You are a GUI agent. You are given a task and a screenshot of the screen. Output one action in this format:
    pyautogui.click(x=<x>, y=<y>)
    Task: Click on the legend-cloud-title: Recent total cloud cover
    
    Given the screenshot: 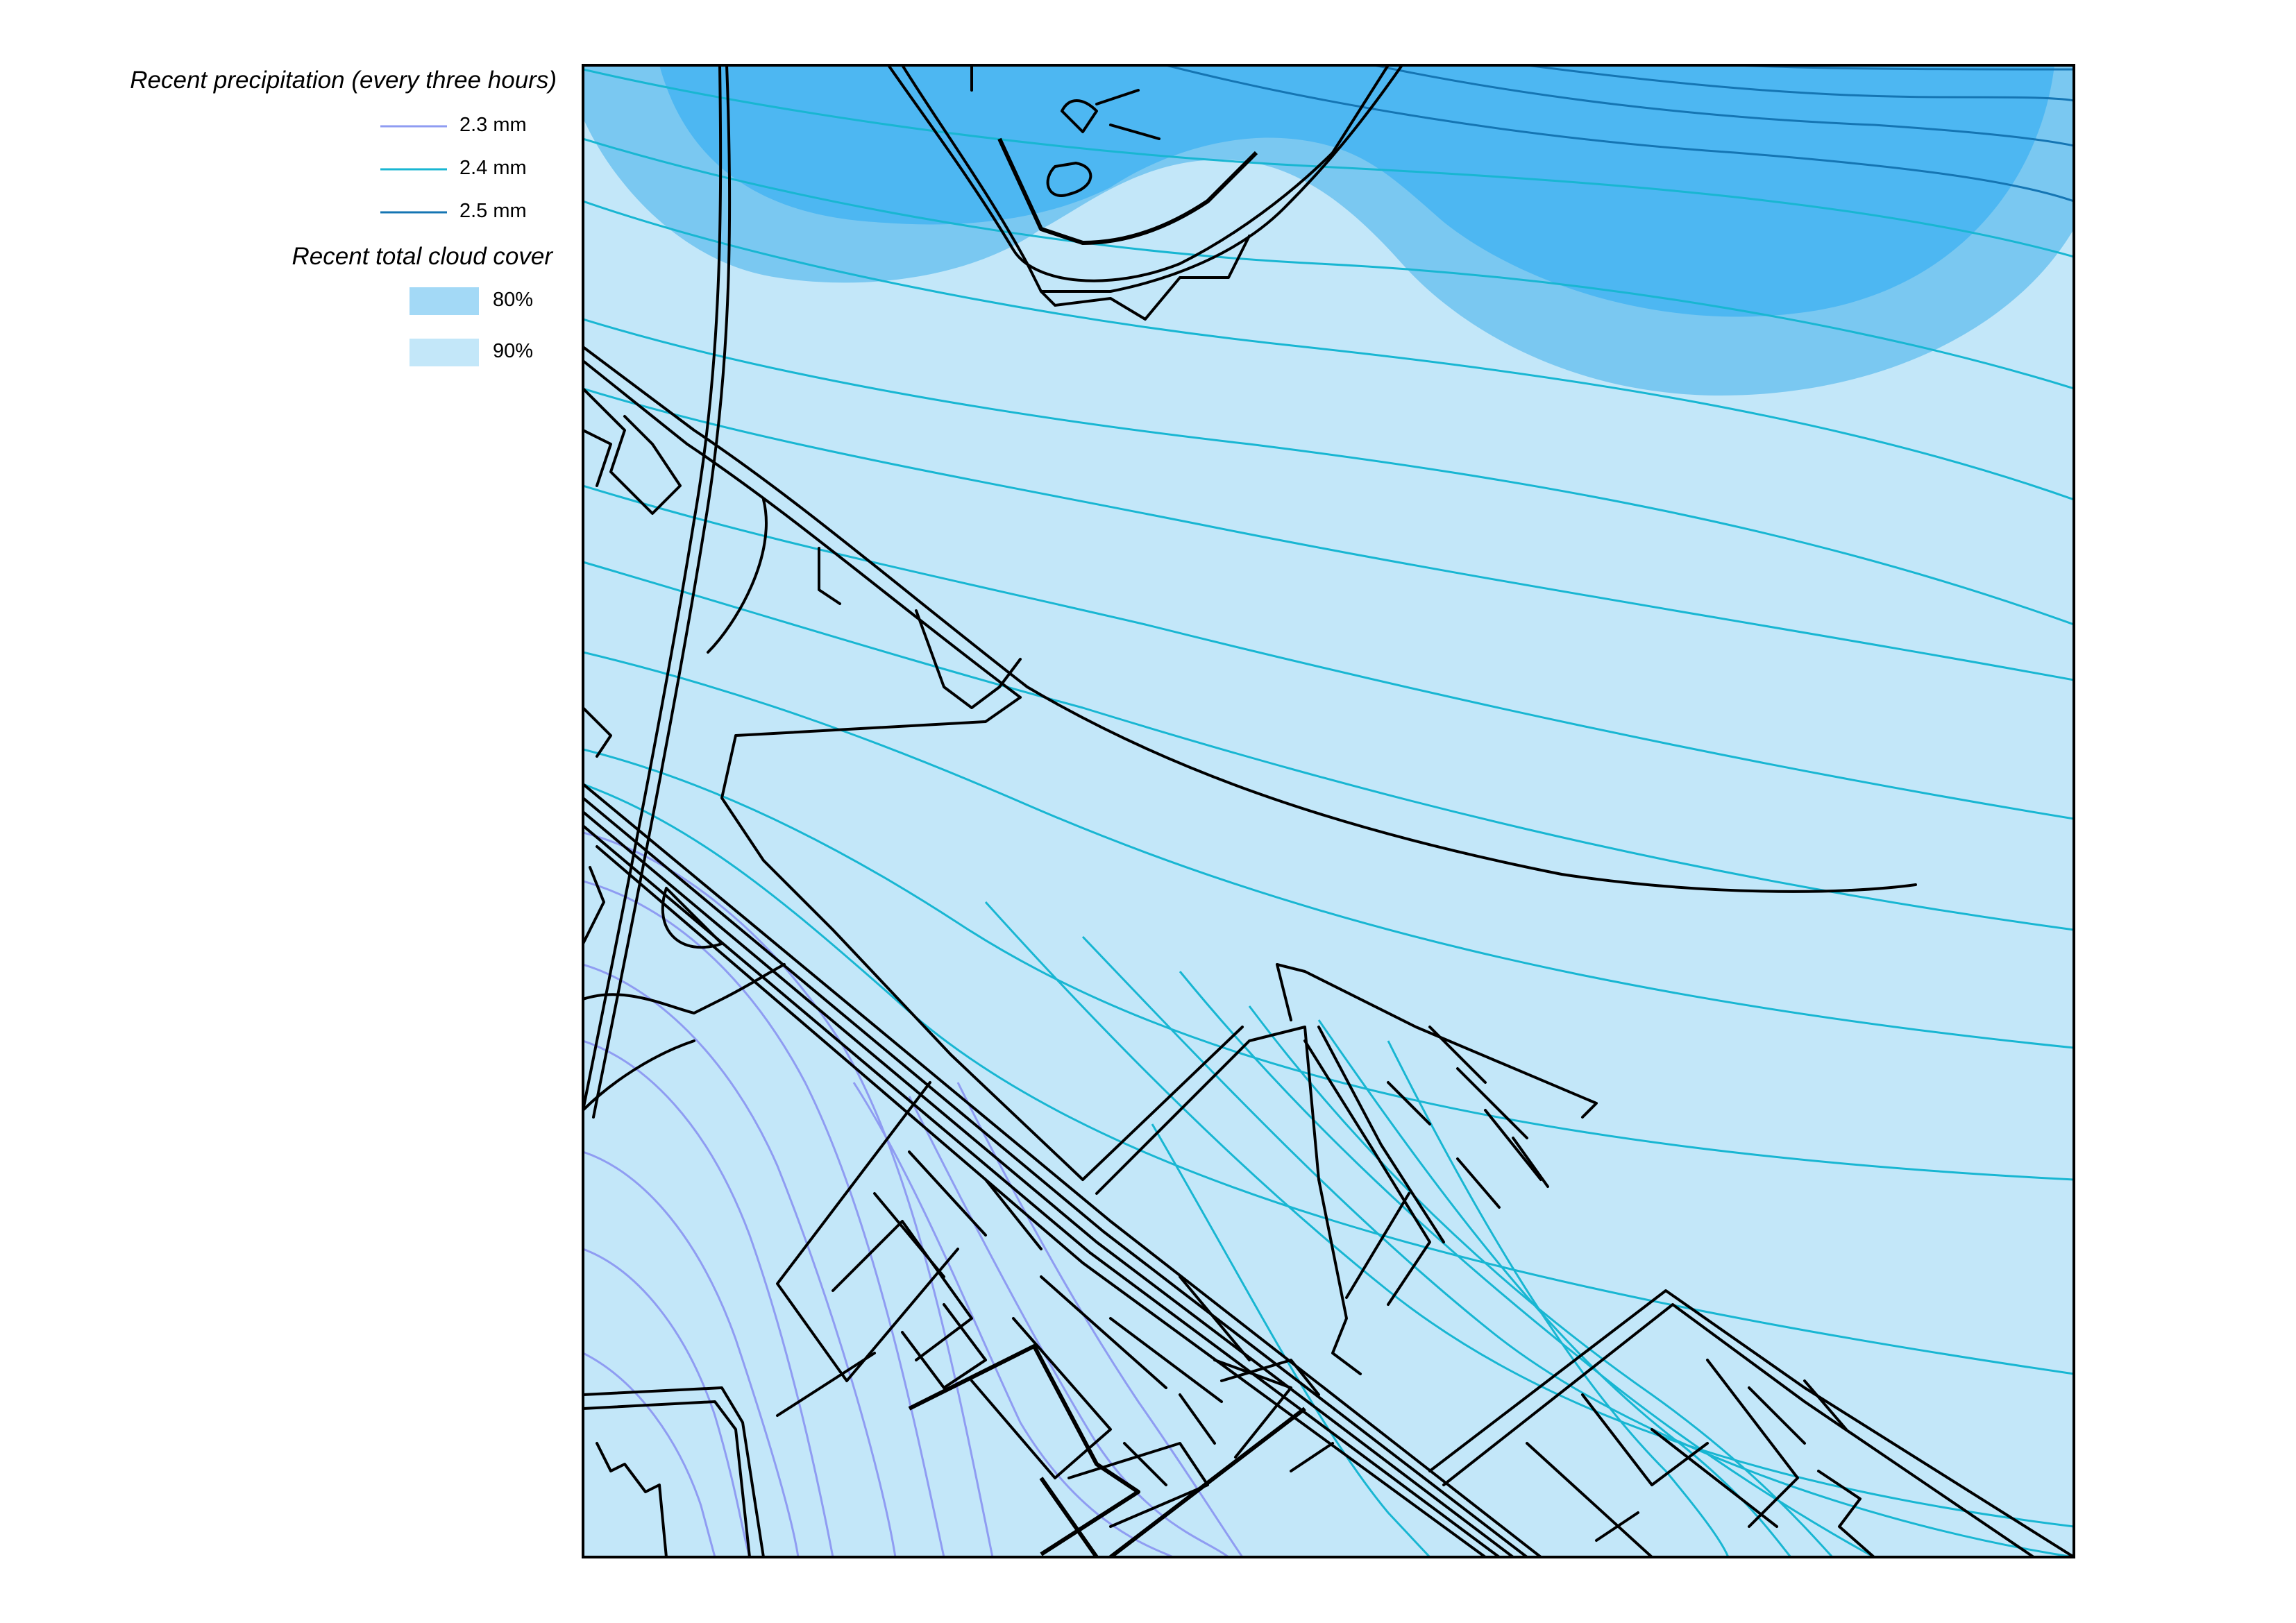 What is the action you would take?
    pyautogui.click(x=422, y=256)
    